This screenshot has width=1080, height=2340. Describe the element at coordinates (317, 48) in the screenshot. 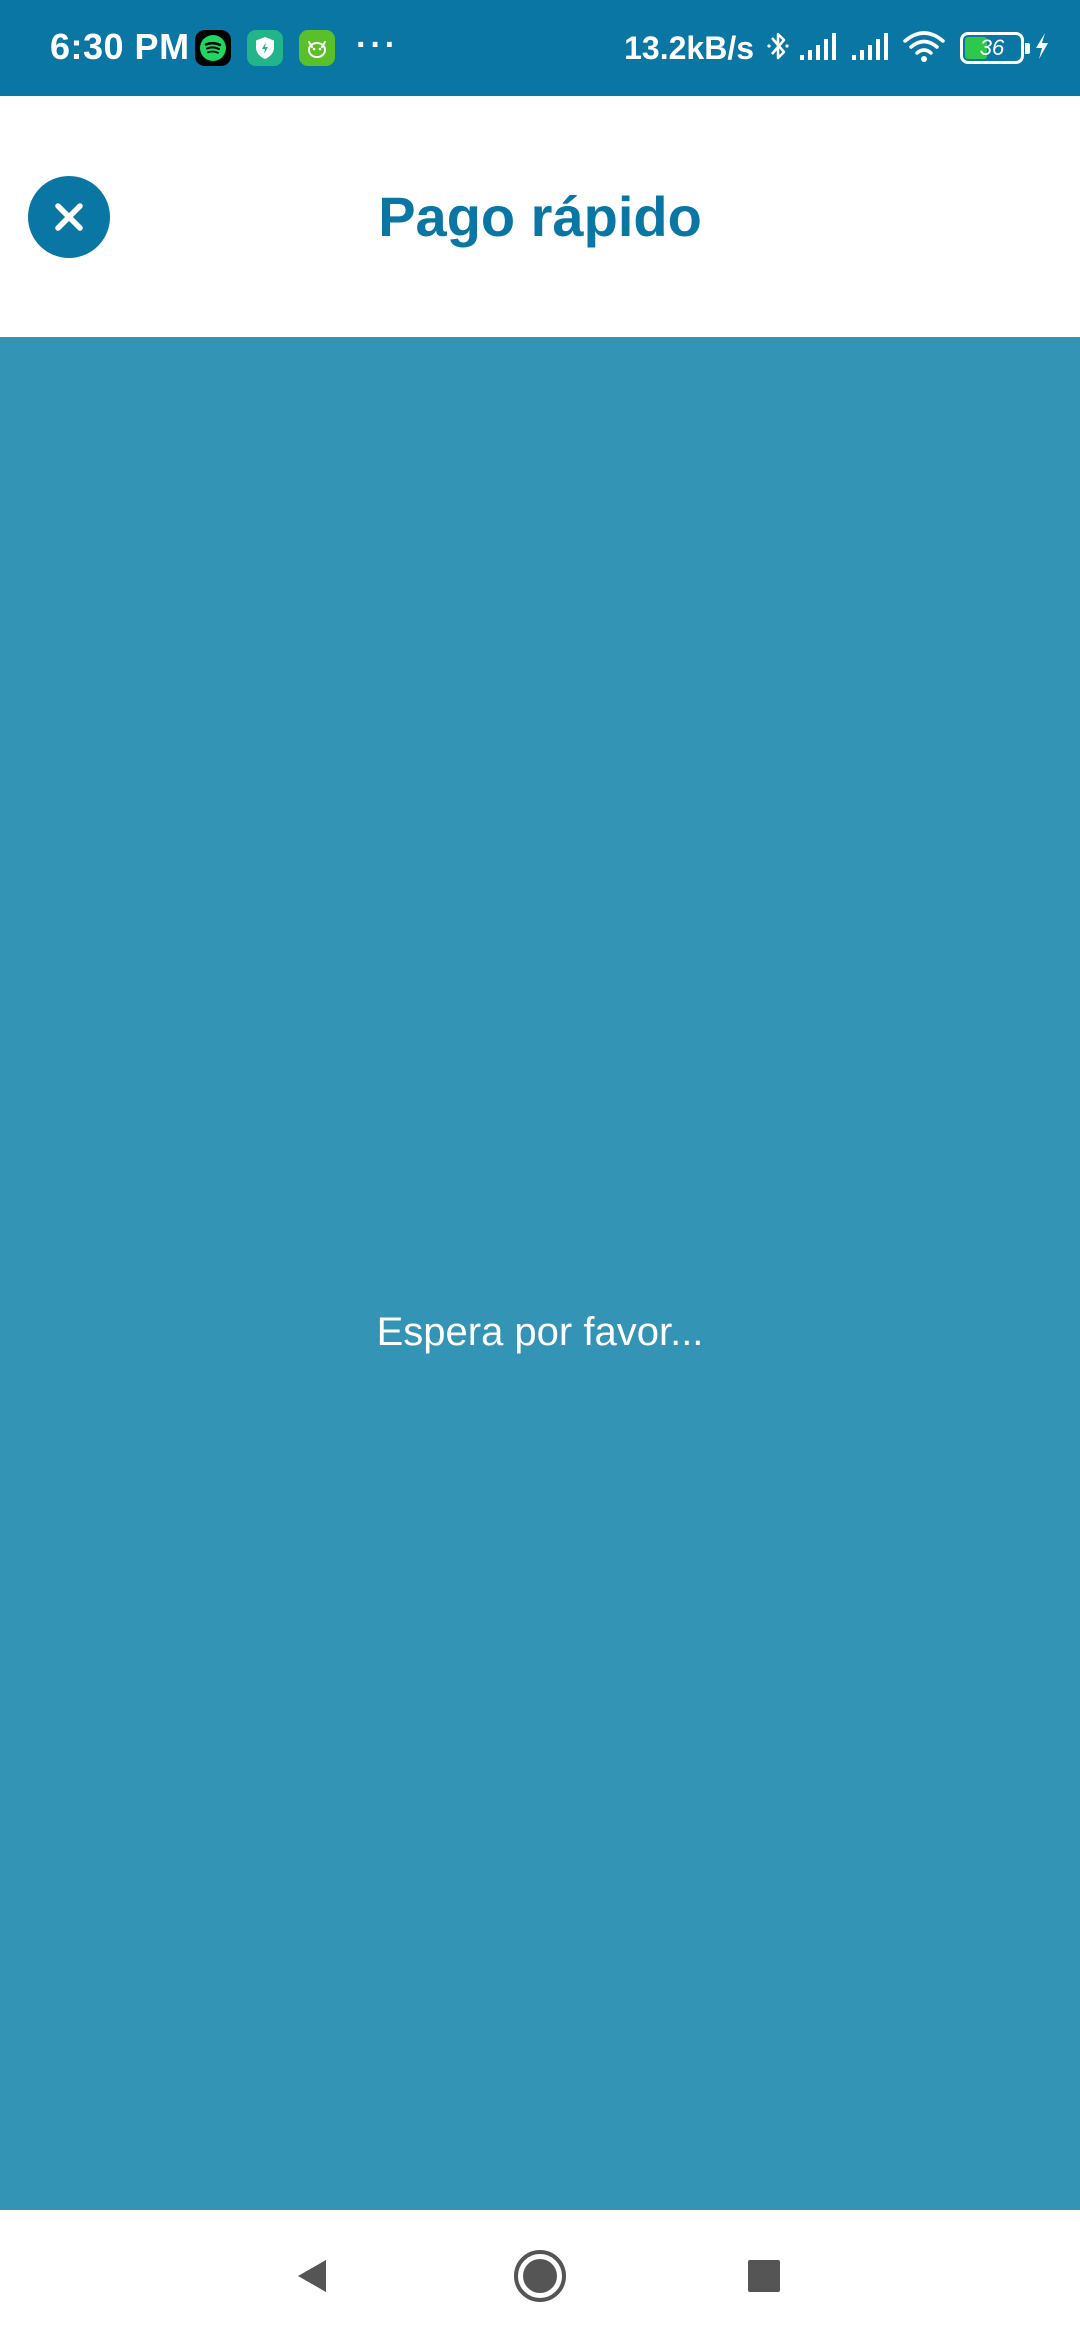

I see `cat-app-icon` at that location.